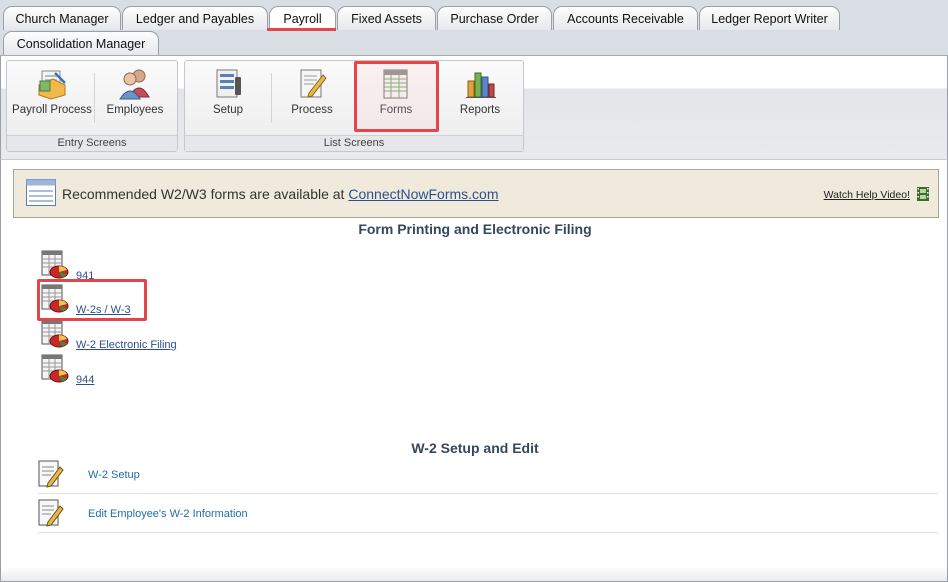 The width and height of the screenshot is (948, 582). What do you see at coordinates (92, 143) in the screenshot?
I see `entry-screens-label: Entry Screens` at bounding box center [92, 143].